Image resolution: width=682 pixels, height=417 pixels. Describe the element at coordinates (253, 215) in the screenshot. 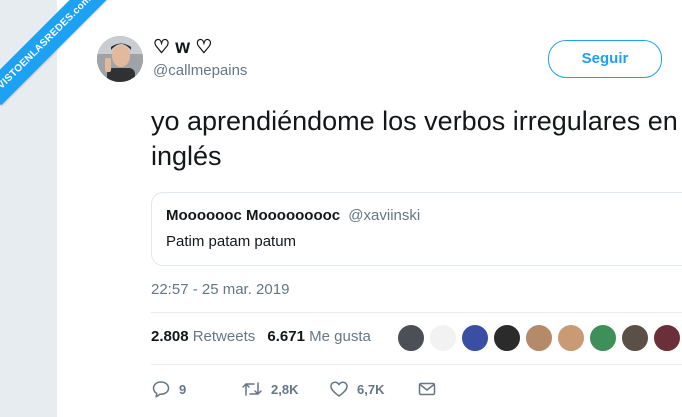

I see `quoted-tweet-name: Mooooooc Mooooooooc` at that location.